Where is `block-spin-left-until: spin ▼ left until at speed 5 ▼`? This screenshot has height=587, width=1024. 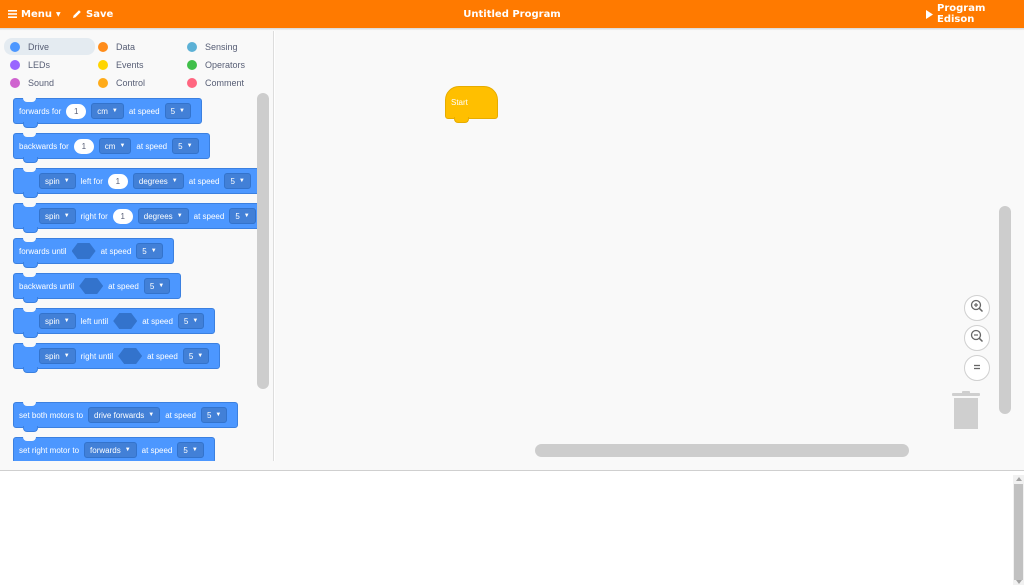 block-spin-left-until: spin ▼ left until at speed 5 ▼ is located at coordinates (114, 323).